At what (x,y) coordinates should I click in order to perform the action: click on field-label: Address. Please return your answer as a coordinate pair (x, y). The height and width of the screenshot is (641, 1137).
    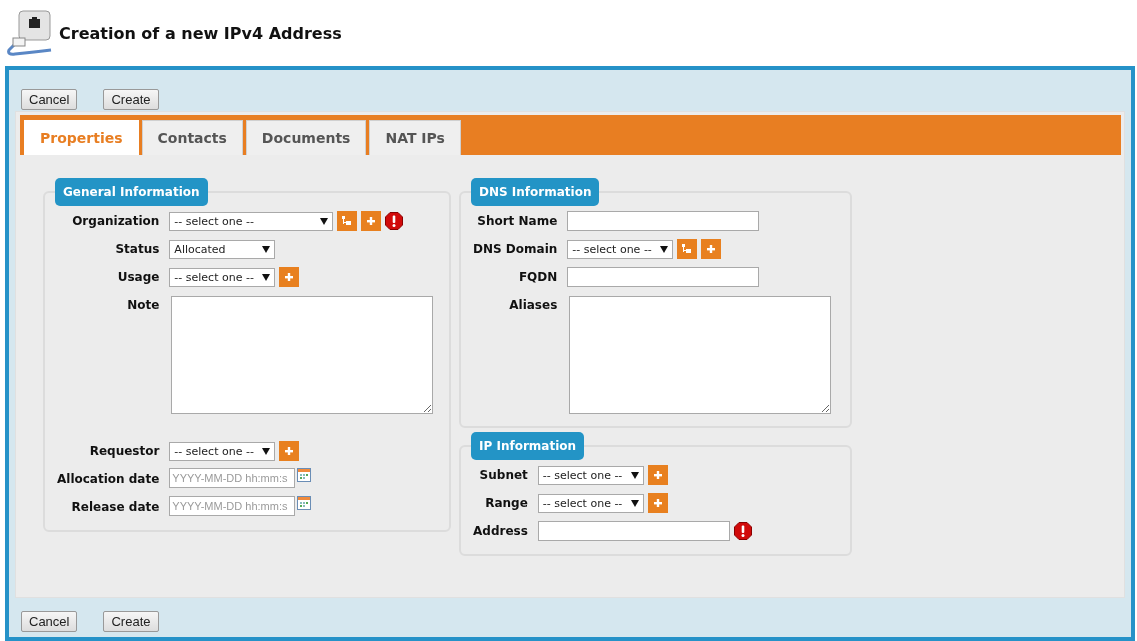
    Looking at the image, I should click on (500, 531).